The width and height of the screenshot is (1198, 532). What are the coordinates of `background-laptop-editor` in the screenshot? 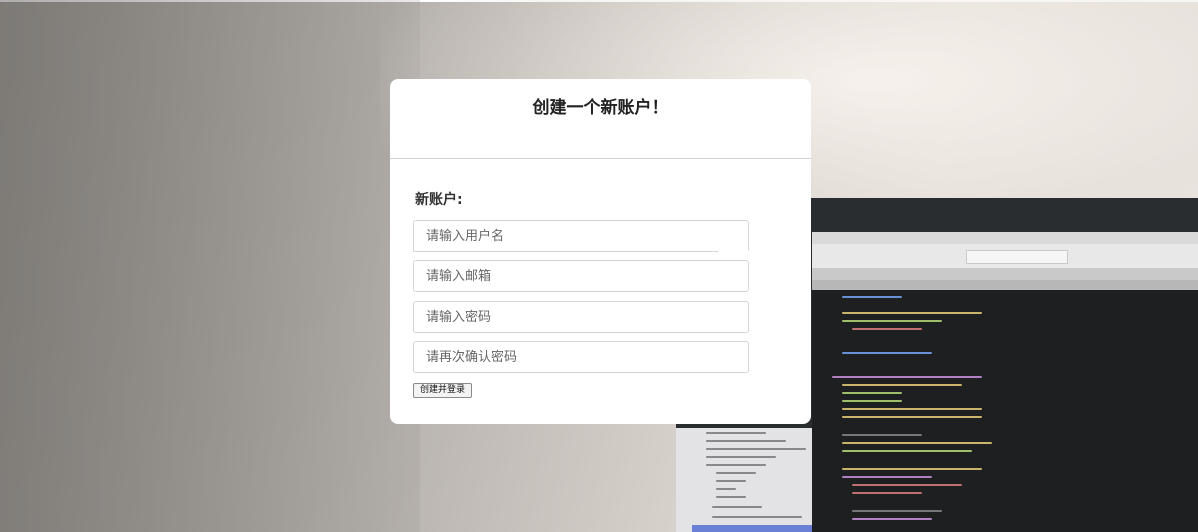 It's located at (1005, 411).